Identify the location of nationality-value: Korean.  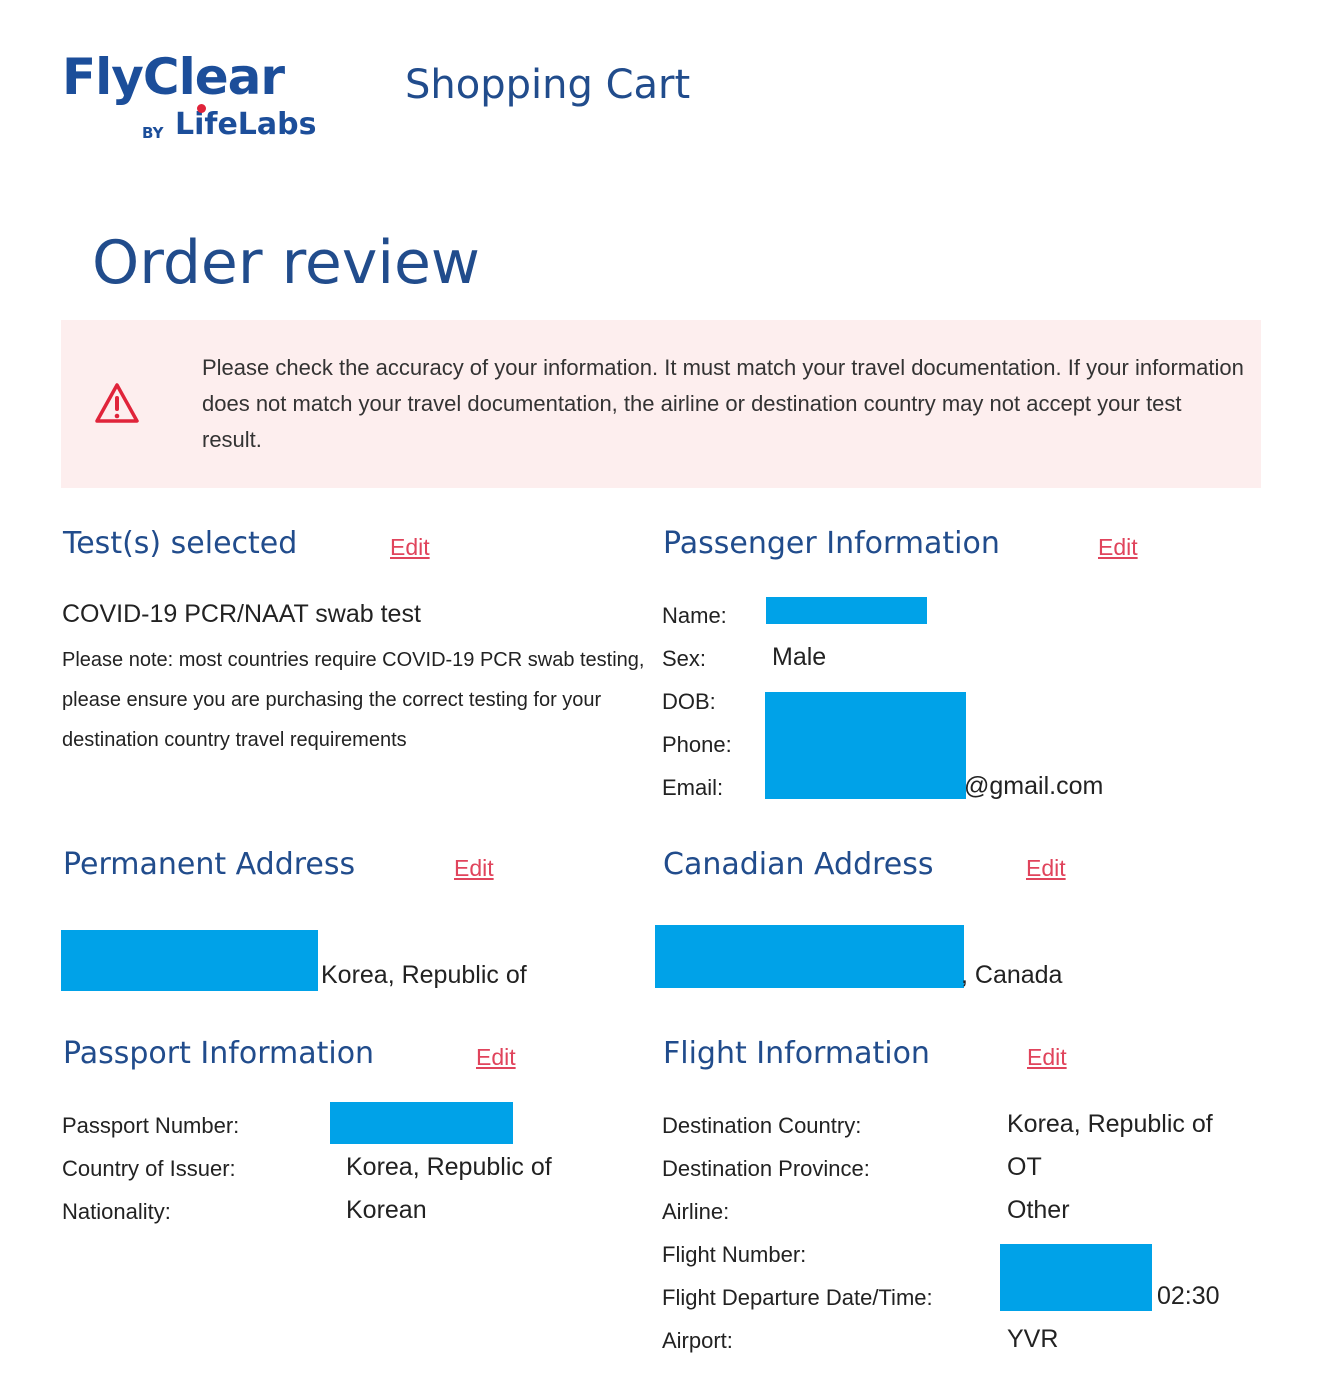
(386, 1210).